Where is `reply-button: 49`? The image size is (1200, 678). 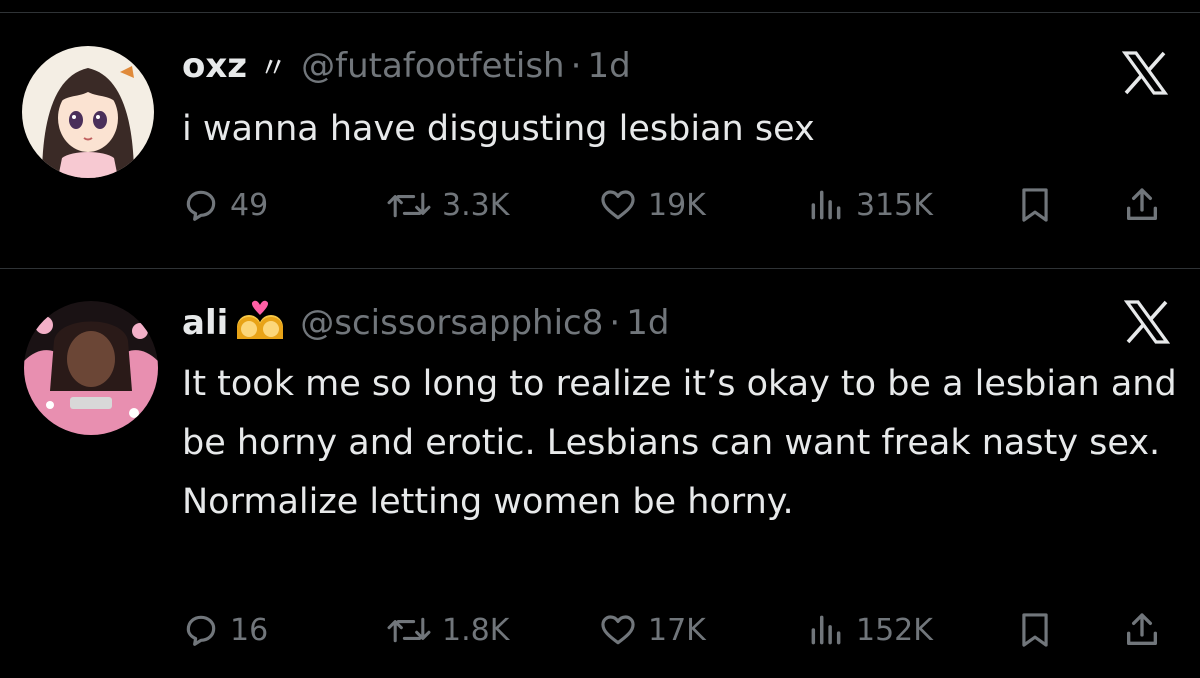
reply-button: 49 is located at coordinates (225, 205).